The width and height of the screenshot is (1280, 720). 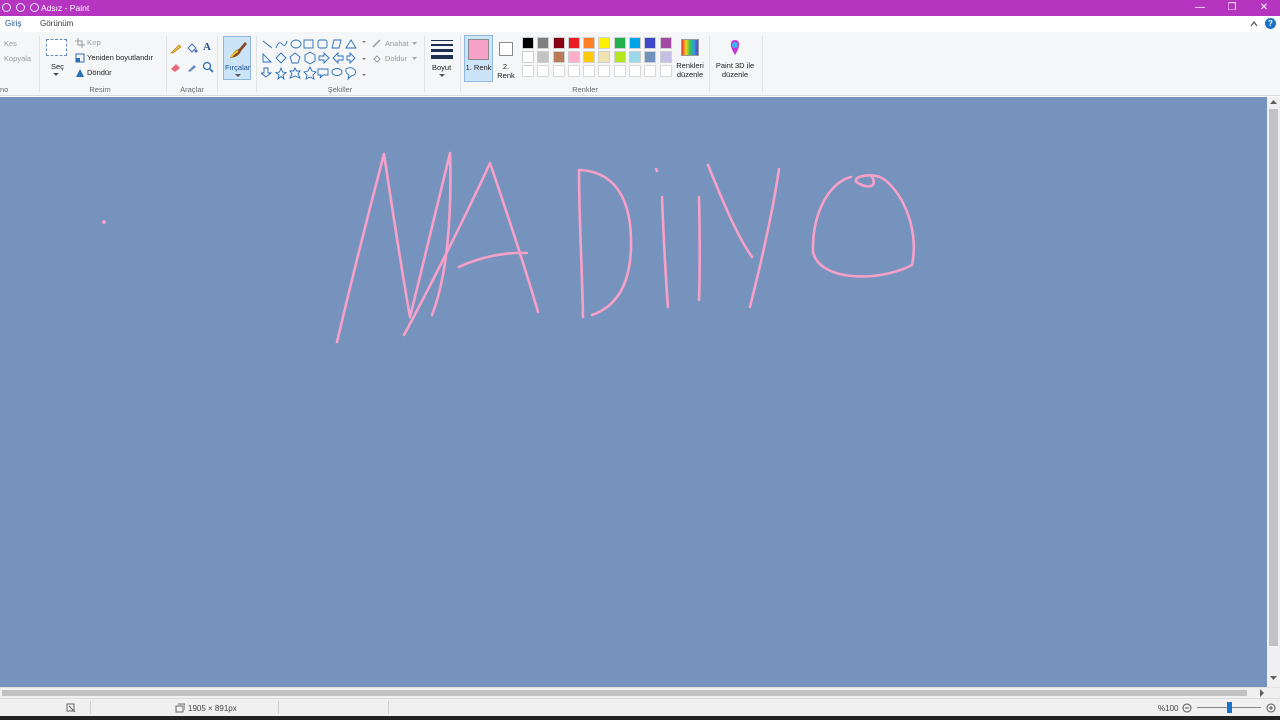 What do you see at coordinates (192, 48) in the screenshot?
I see `fill-bucket-icon` at bounding box center [192, 48].